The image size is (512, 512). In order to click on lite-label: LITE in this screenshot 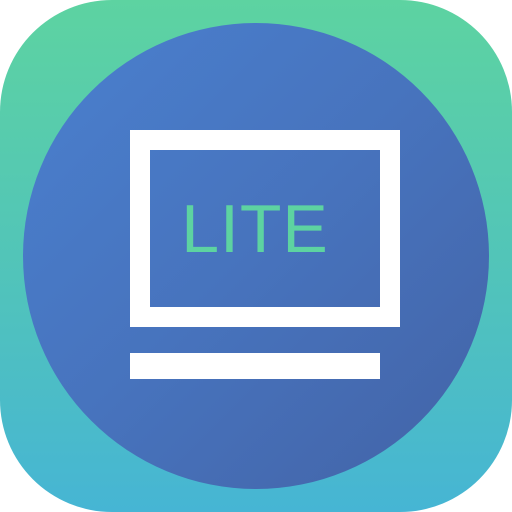, I will do `click(255, 228)`.